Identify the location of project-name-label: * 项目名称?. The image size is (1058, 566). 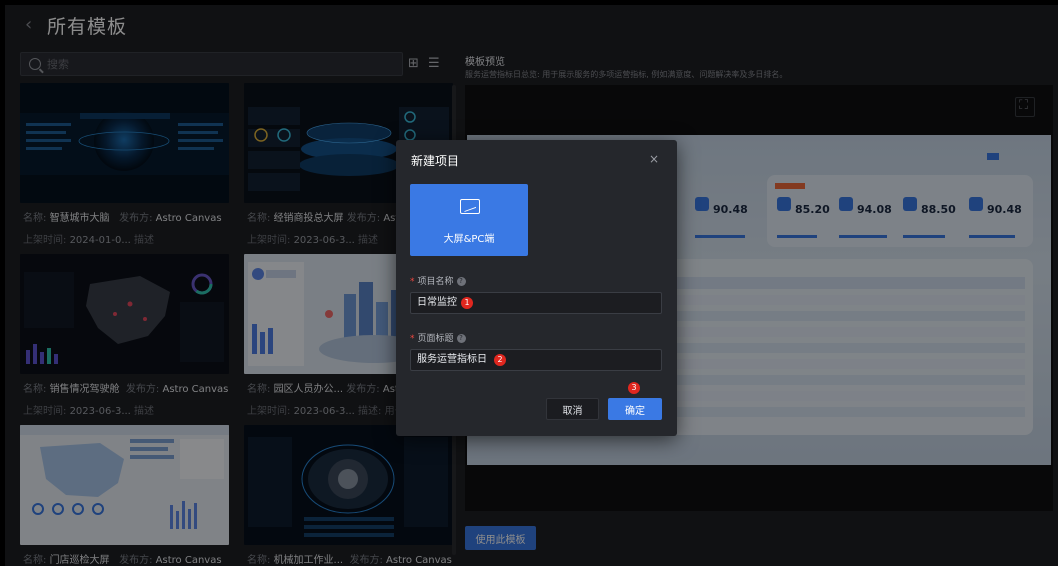
(438, 280).